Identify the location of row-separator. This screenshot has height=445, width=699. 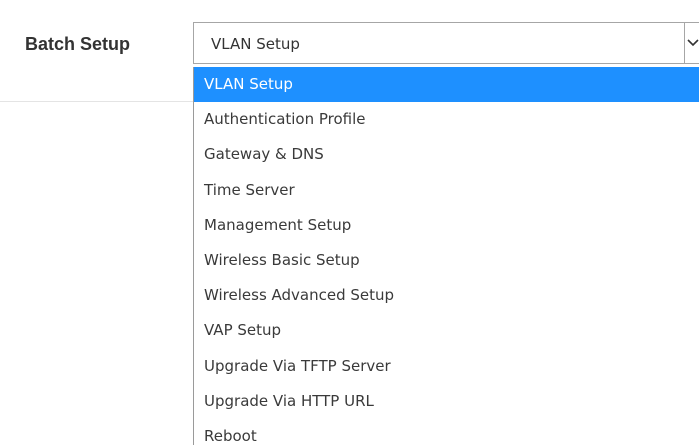
(97, 101).